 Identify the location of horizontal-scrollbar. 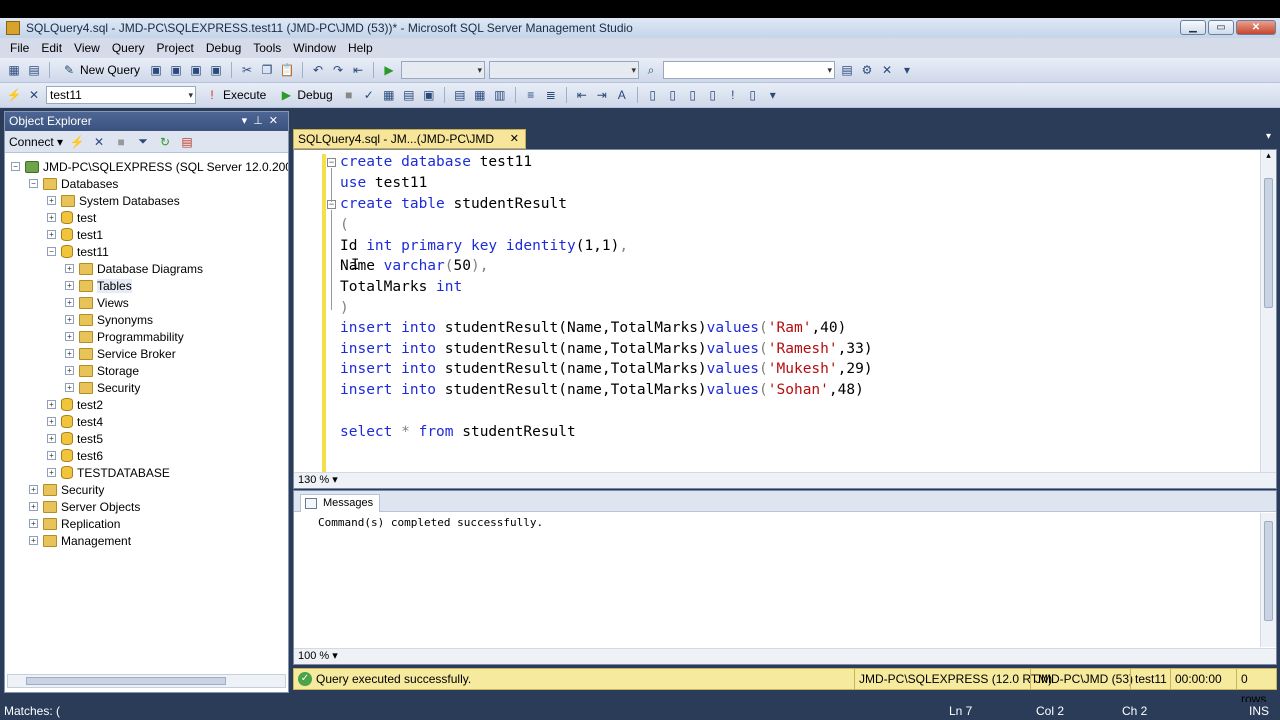
(146, 681).